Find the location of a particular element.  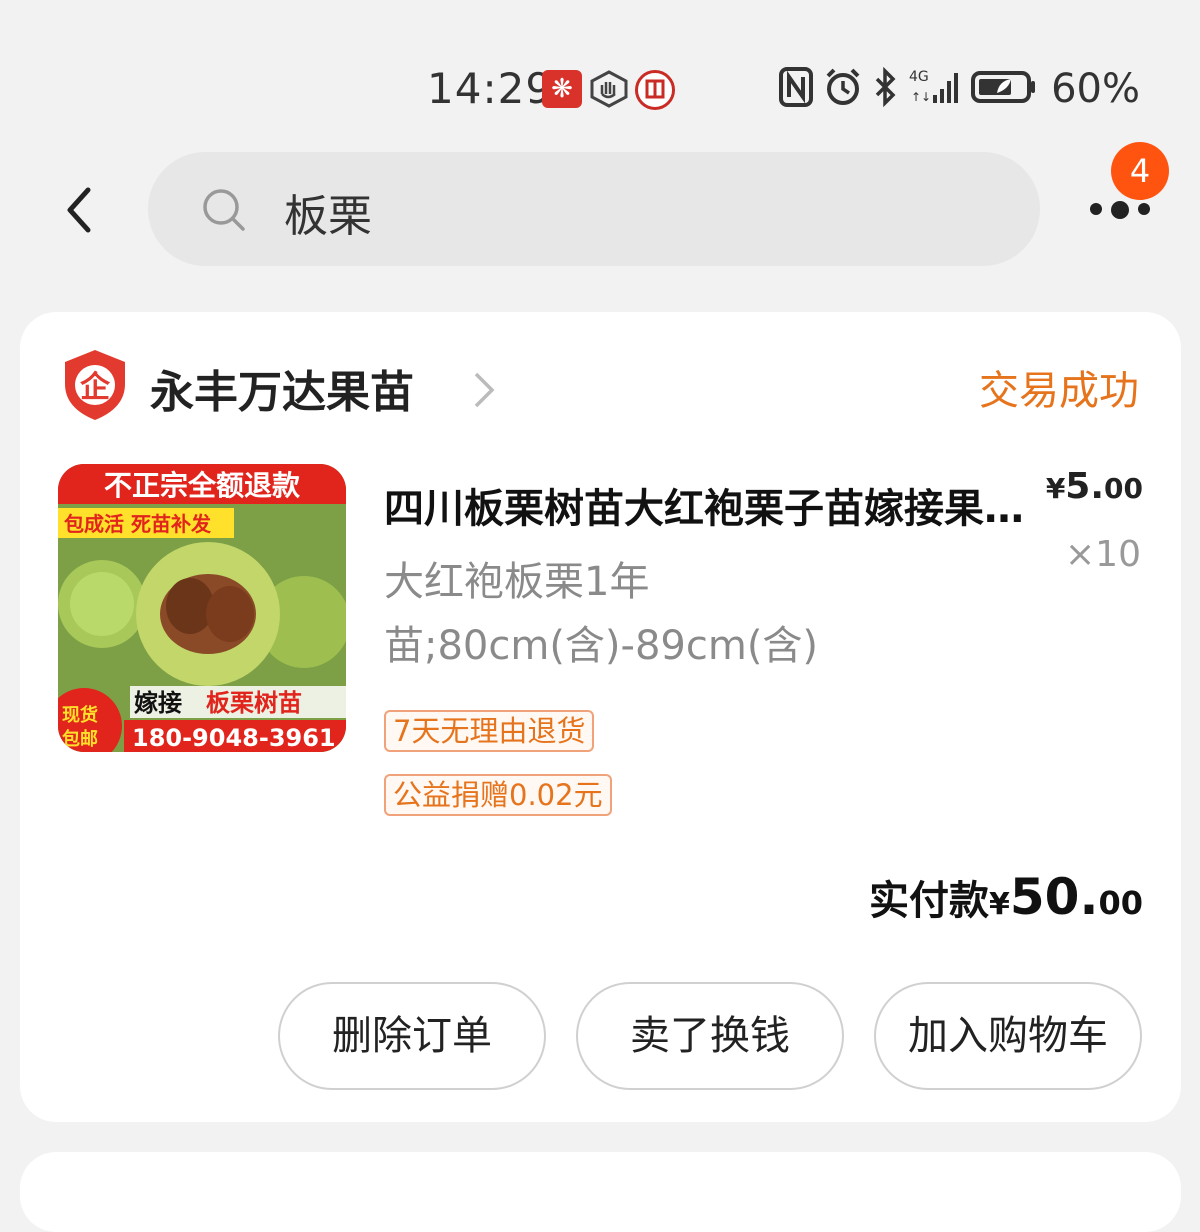

image-sub-text: 包成活 死苗补发 is located at coordinates (138, 524).